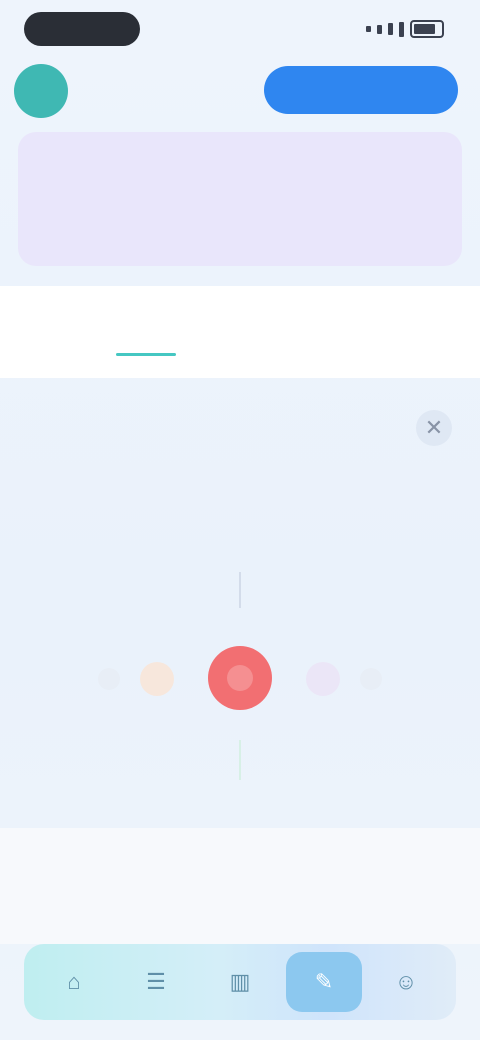 The height and width of the screenshot is (1040, 480). What do you see at coordinates (240, 28) in the screenshot?
I see `status-bar` at bounding box center [240, 28].